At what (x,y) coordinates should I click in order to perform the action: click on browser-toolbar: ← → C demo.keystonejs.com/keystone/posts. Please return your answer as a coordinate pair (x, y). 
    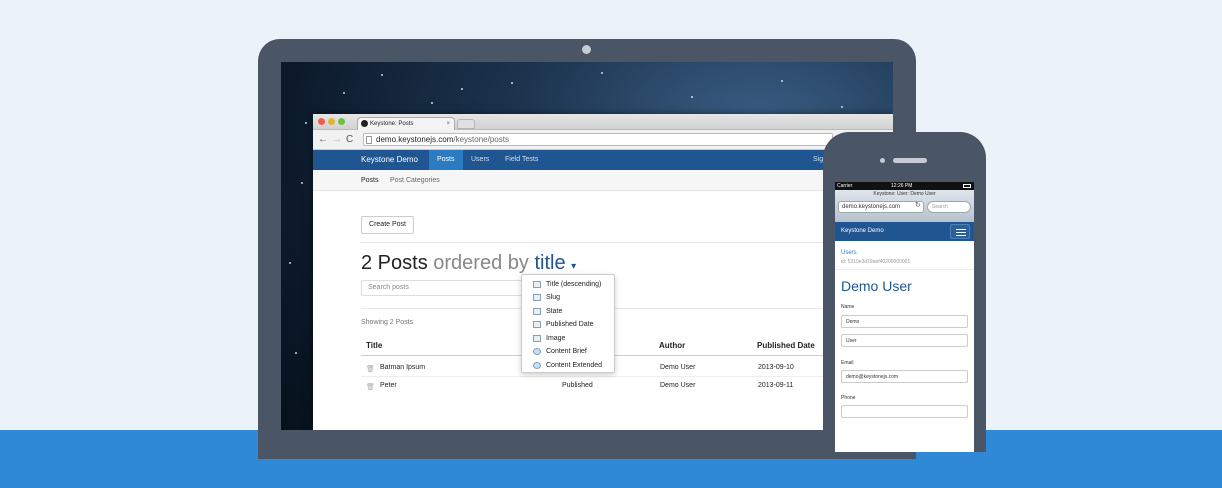
    Looking at the image, I should click on (603, 140).